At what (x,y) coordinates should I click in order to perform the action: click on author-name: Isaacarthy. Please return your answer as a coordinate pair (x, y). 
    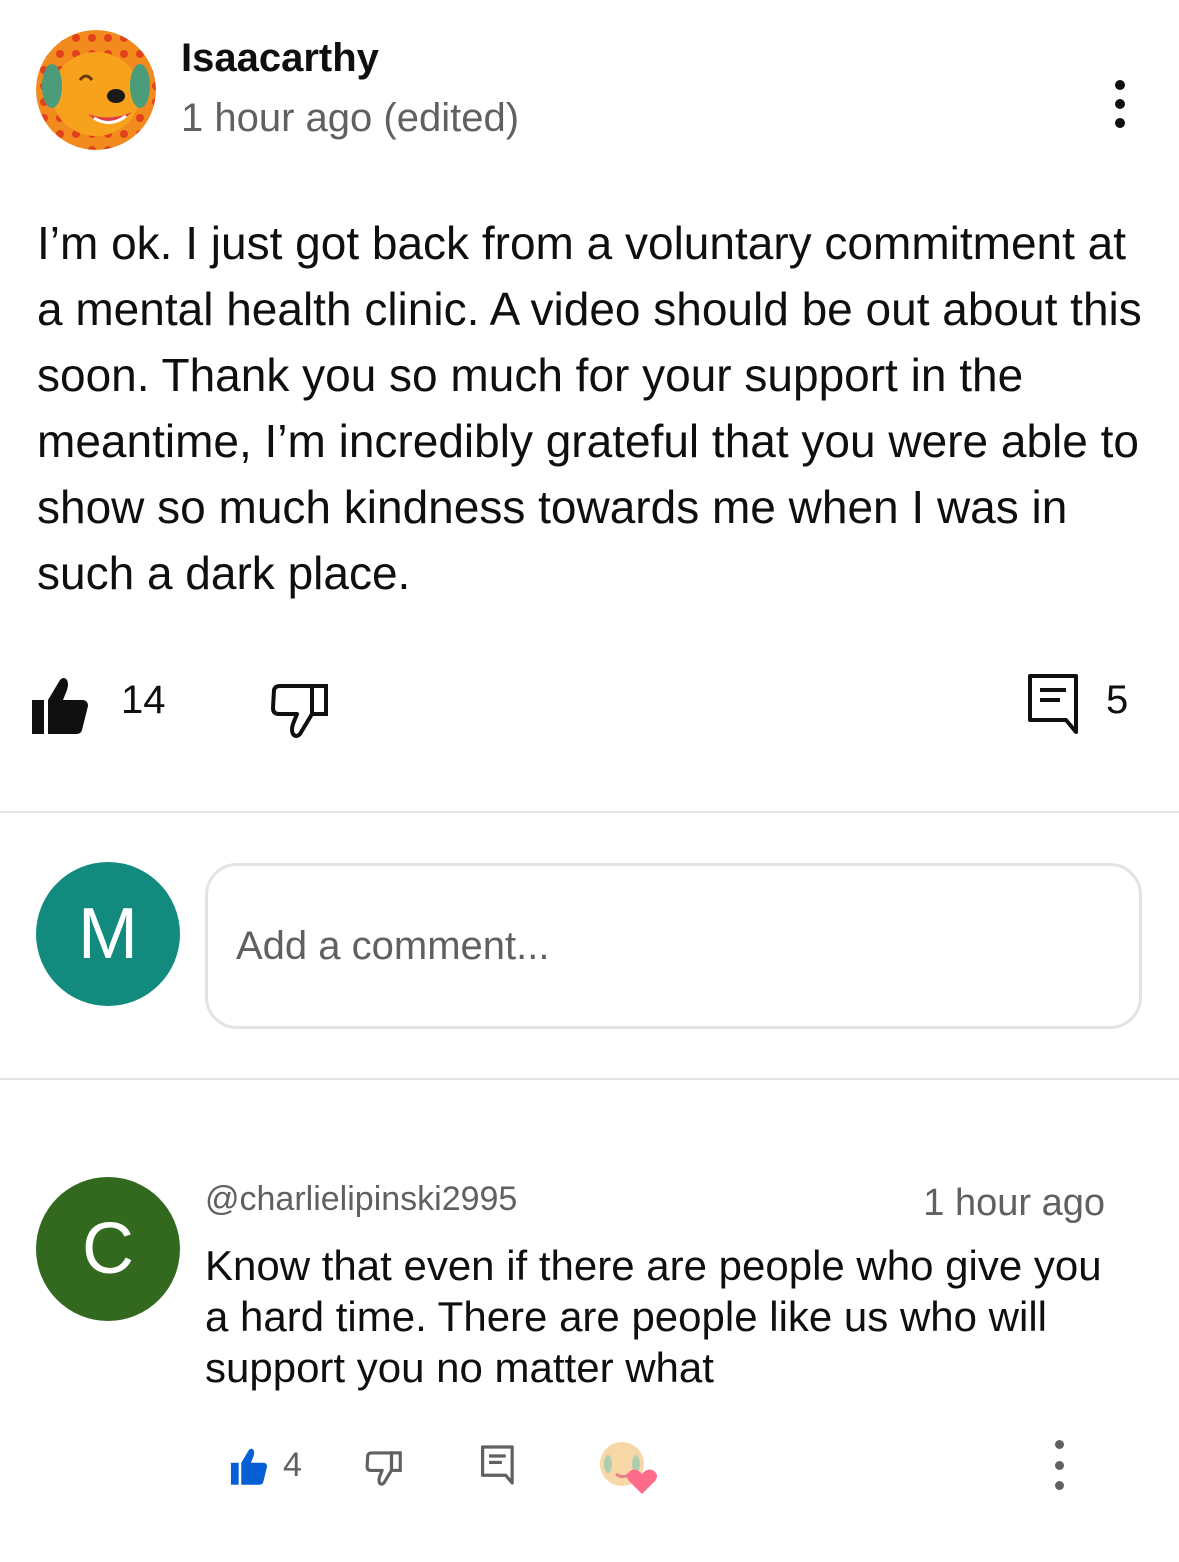
    Looking at the image, I should click on (280, 58).